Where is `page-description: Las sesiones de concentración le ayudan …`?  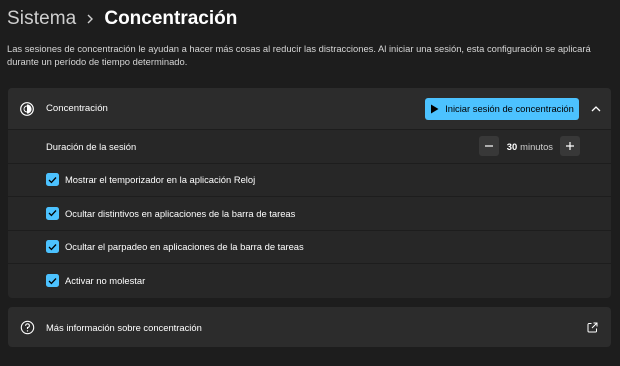
page-description: Las sesiones de concentración le ayudan … is located at coordinates (299, 55).